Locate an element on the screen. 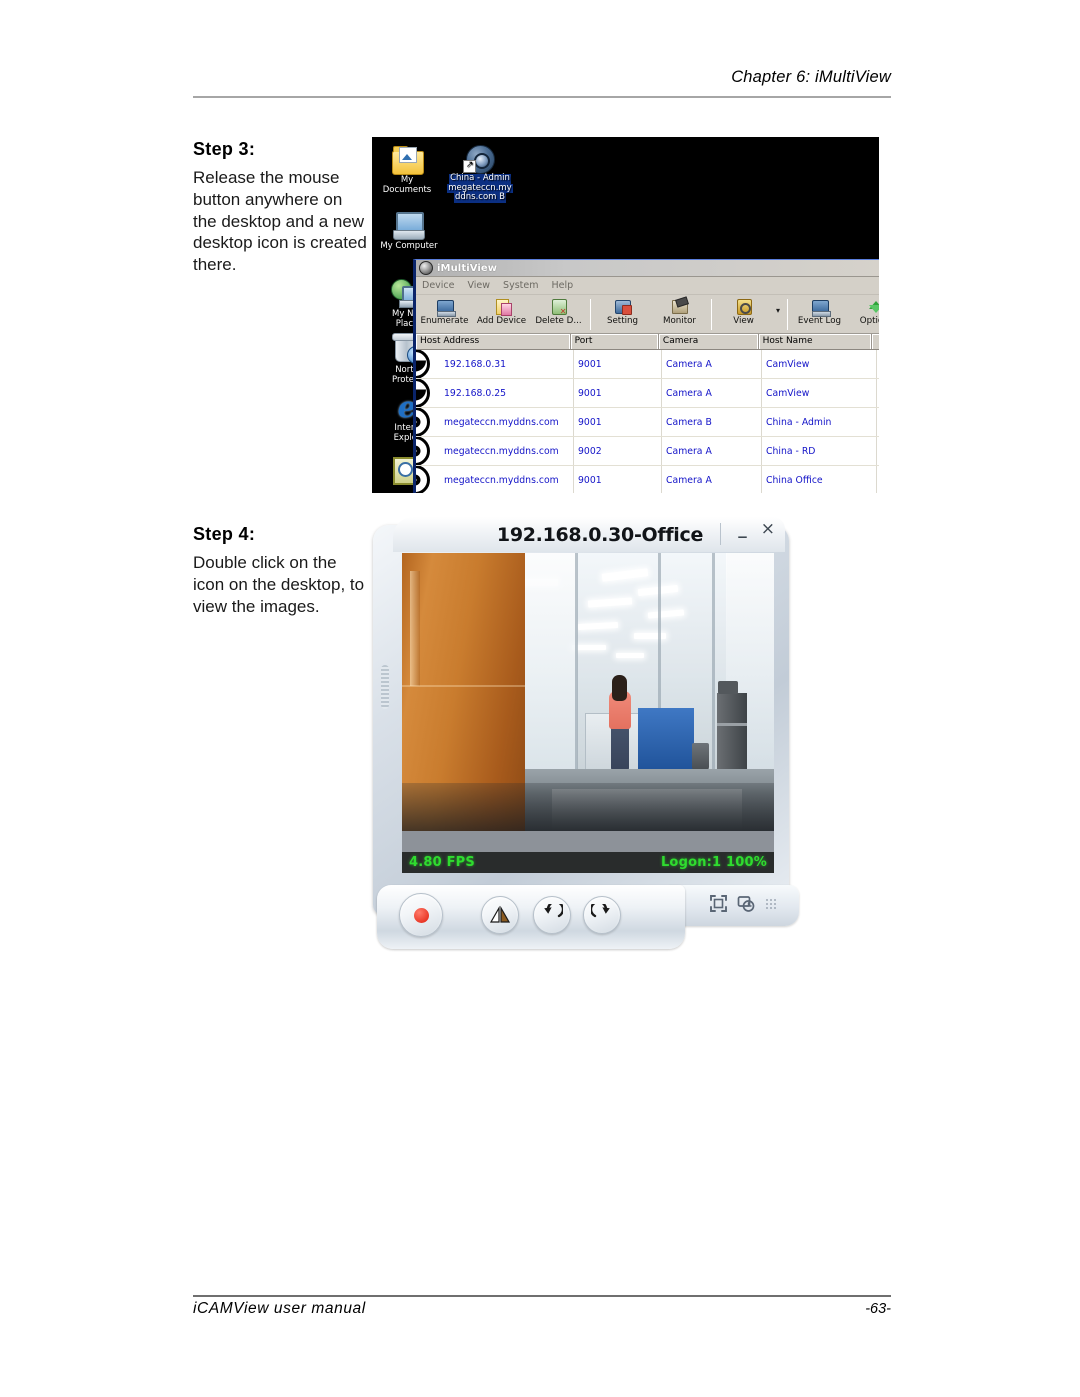 The image size is (1080, 1397). shortcut-label-line-3: ddns.com B is located at coordinates (480, 197).